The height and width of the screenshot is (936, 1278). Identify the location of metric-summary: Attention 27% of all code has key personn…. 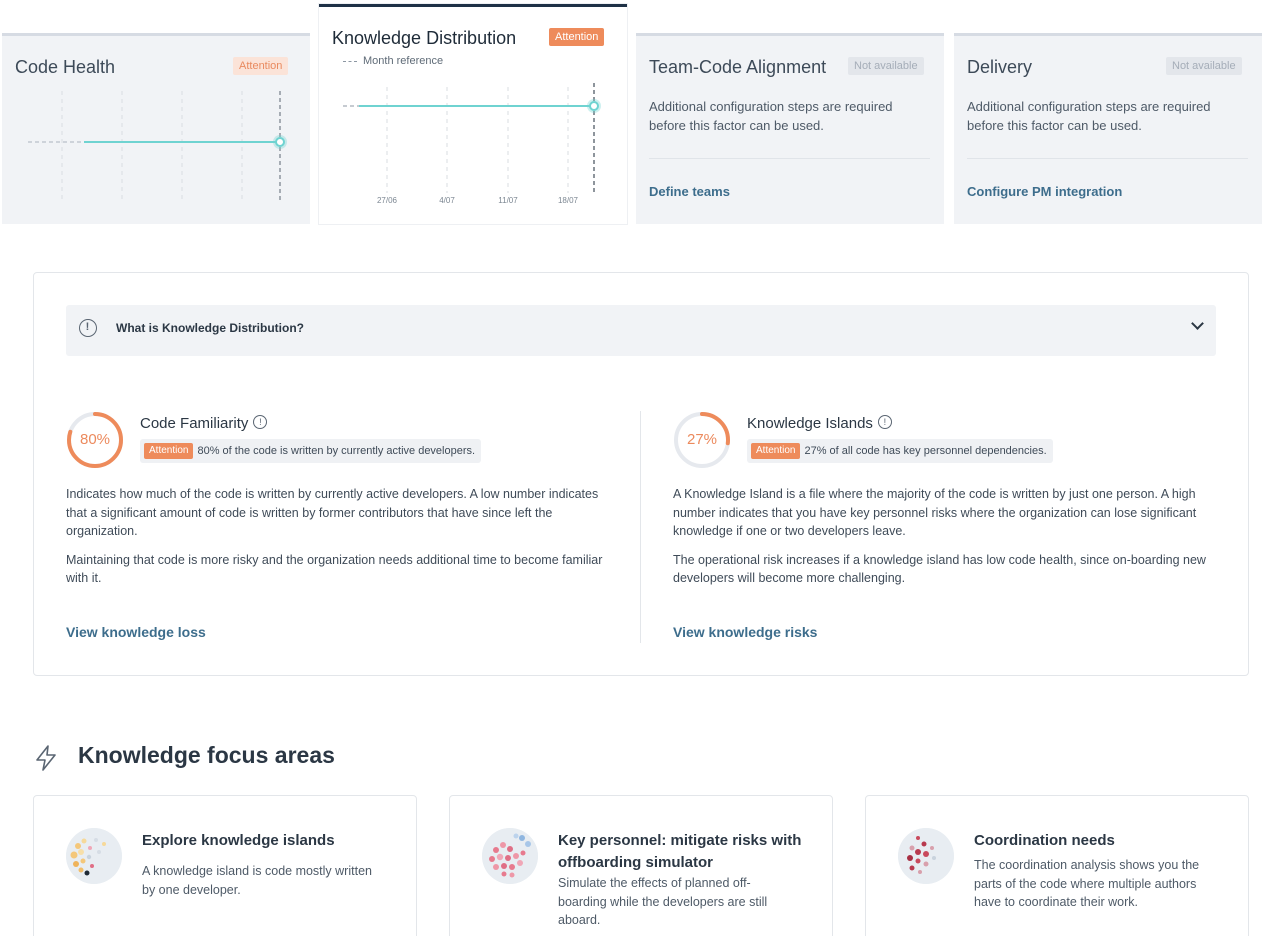
(900, 451).